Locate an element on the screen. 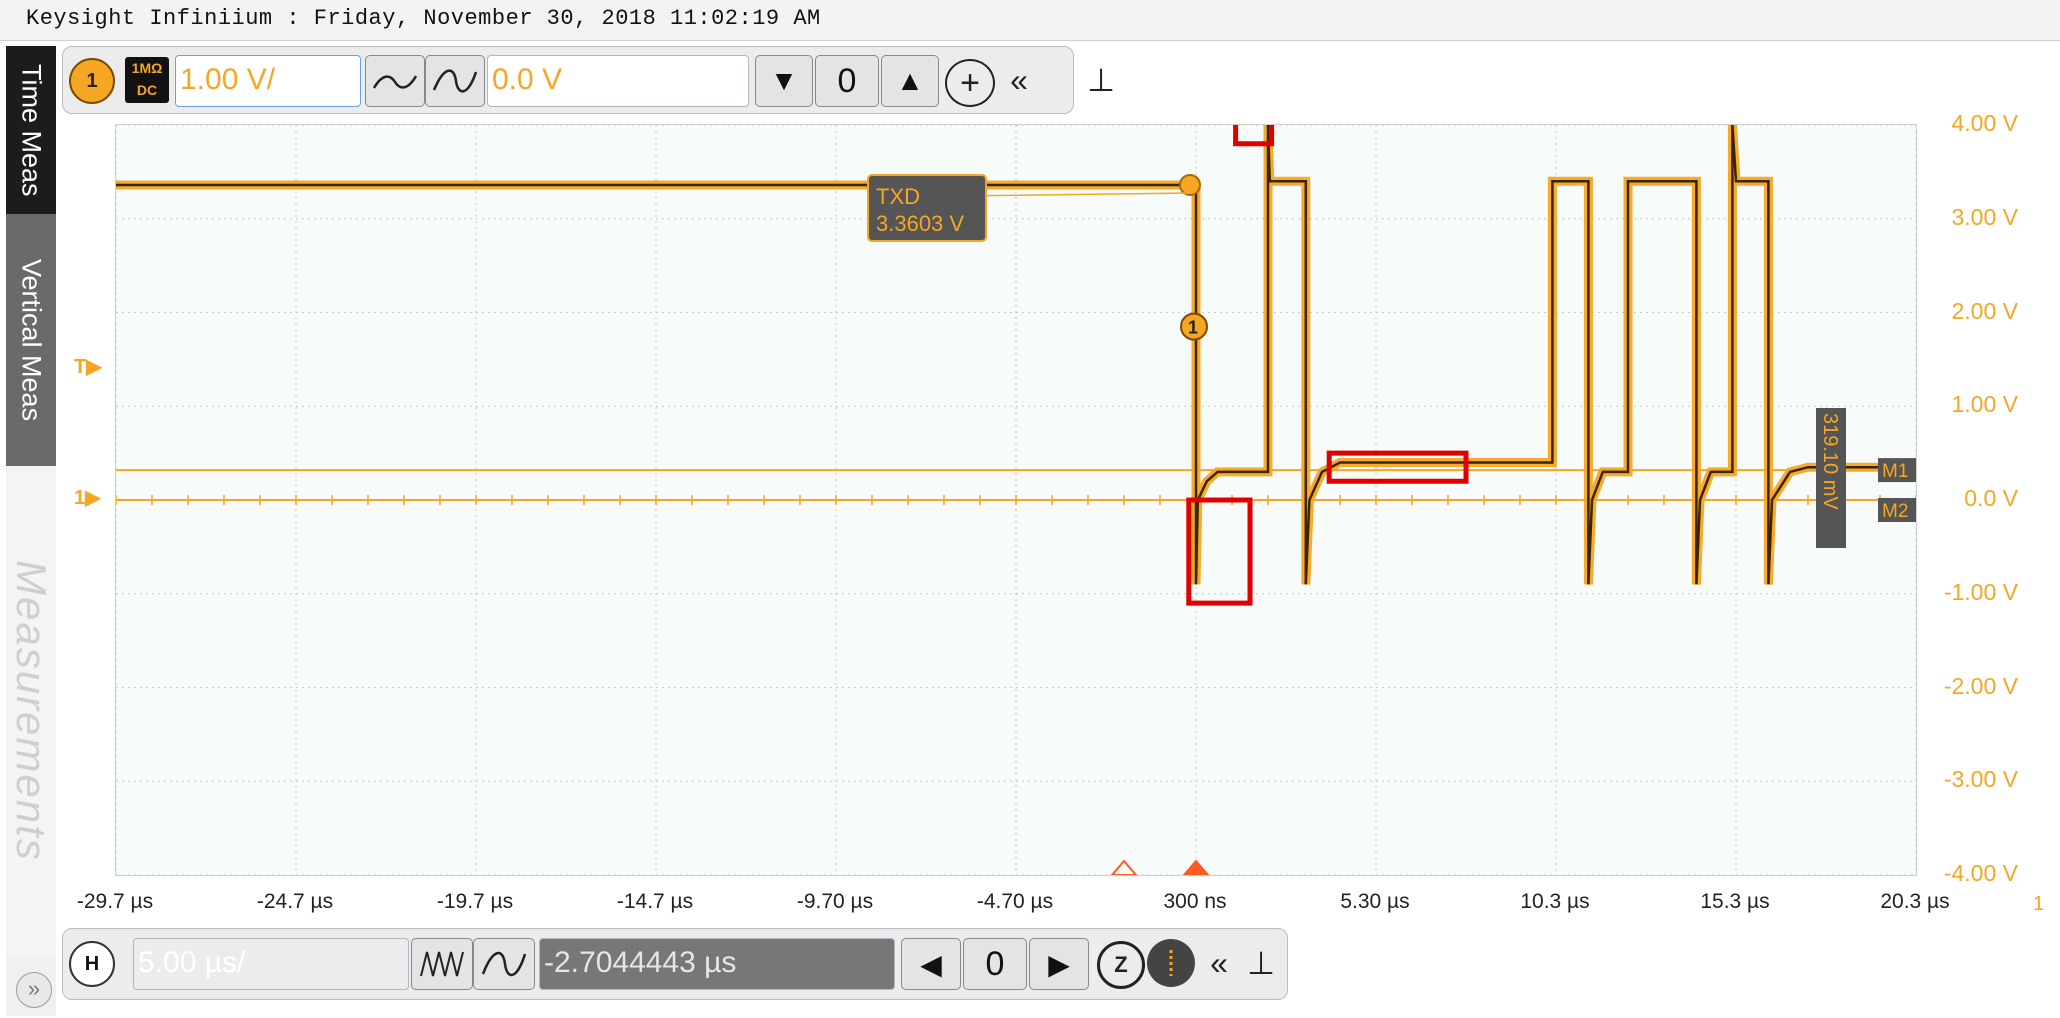 The width and height of the screenshot is (2060, 1018). tab-vertical-meas: Vertical Meas is located at coordinates (31, 340).